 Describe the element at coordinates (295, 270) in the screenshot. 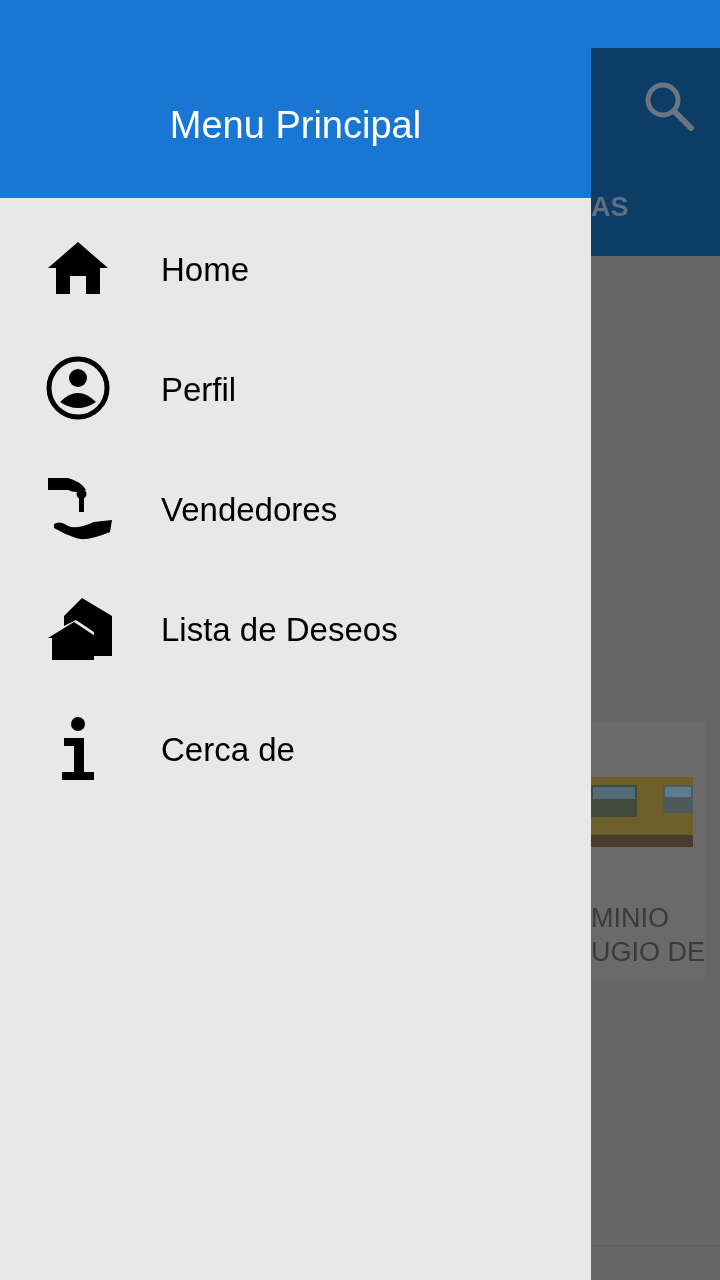

I see `menu-item: Home` at that location.